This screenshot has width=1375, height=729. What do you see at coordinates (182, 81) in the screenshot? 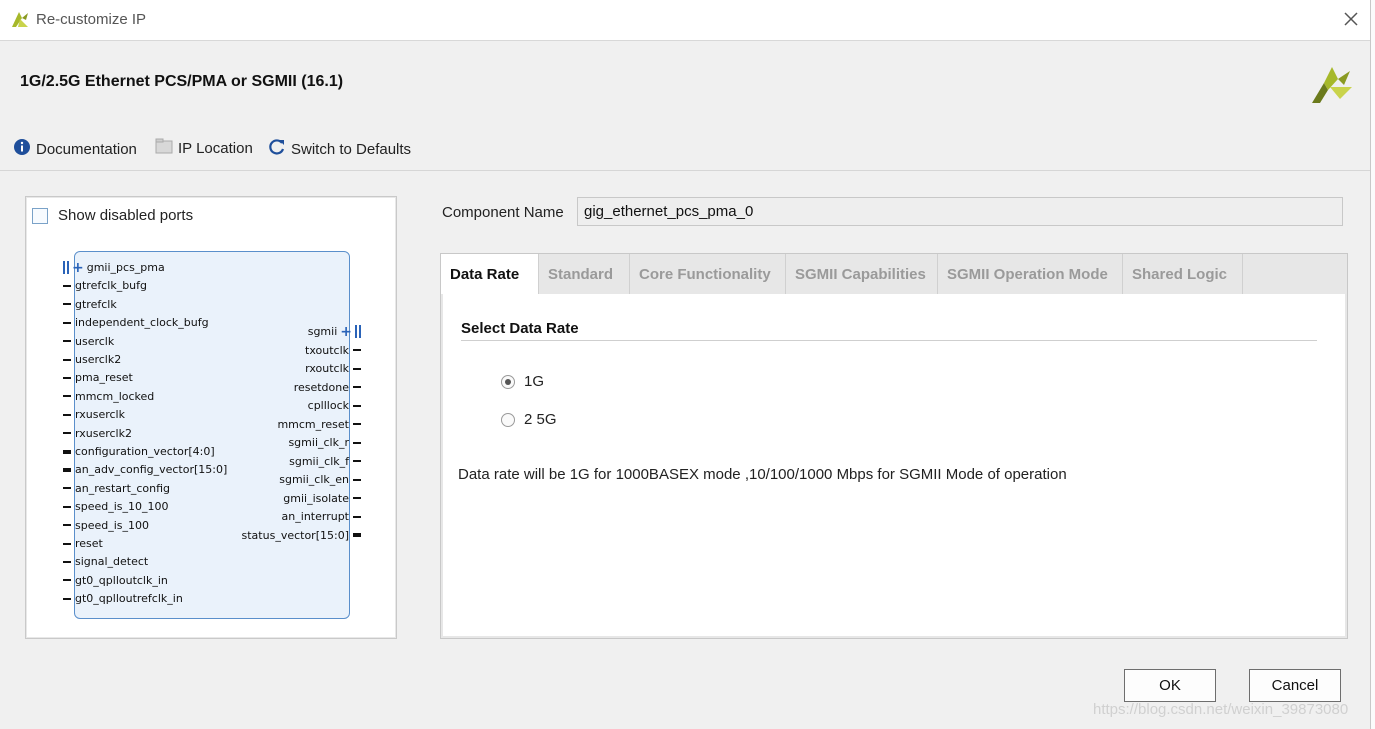
I see `ip-heading: 1G/2.5G Ethernet PCS/PMA or SGMII (16.1)` at bounding box center [182, 81].